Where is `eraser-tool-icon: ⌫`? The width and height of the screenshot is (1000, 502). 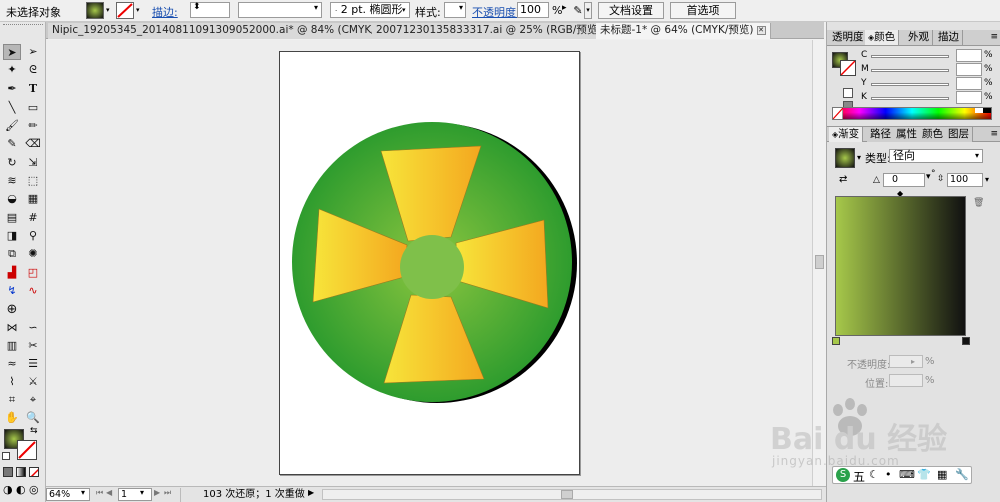 eraser-tool-icon: ⌫ is located at coordinates (33, 144).